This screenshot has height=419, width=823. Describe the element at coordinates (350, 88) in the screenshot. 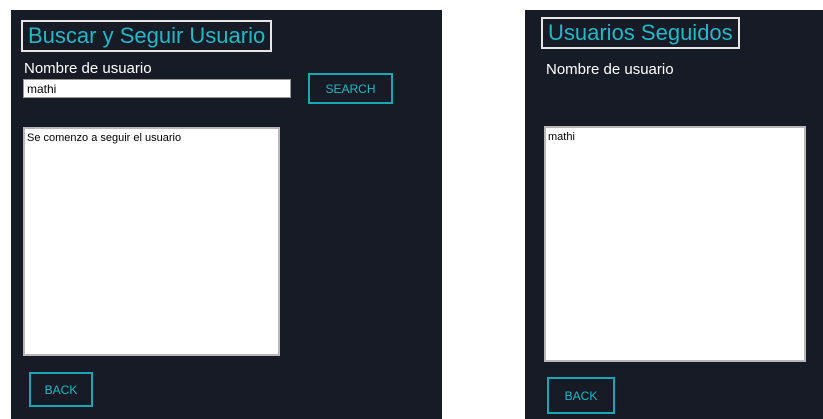

I see `search-button: SEARCH` at that location.